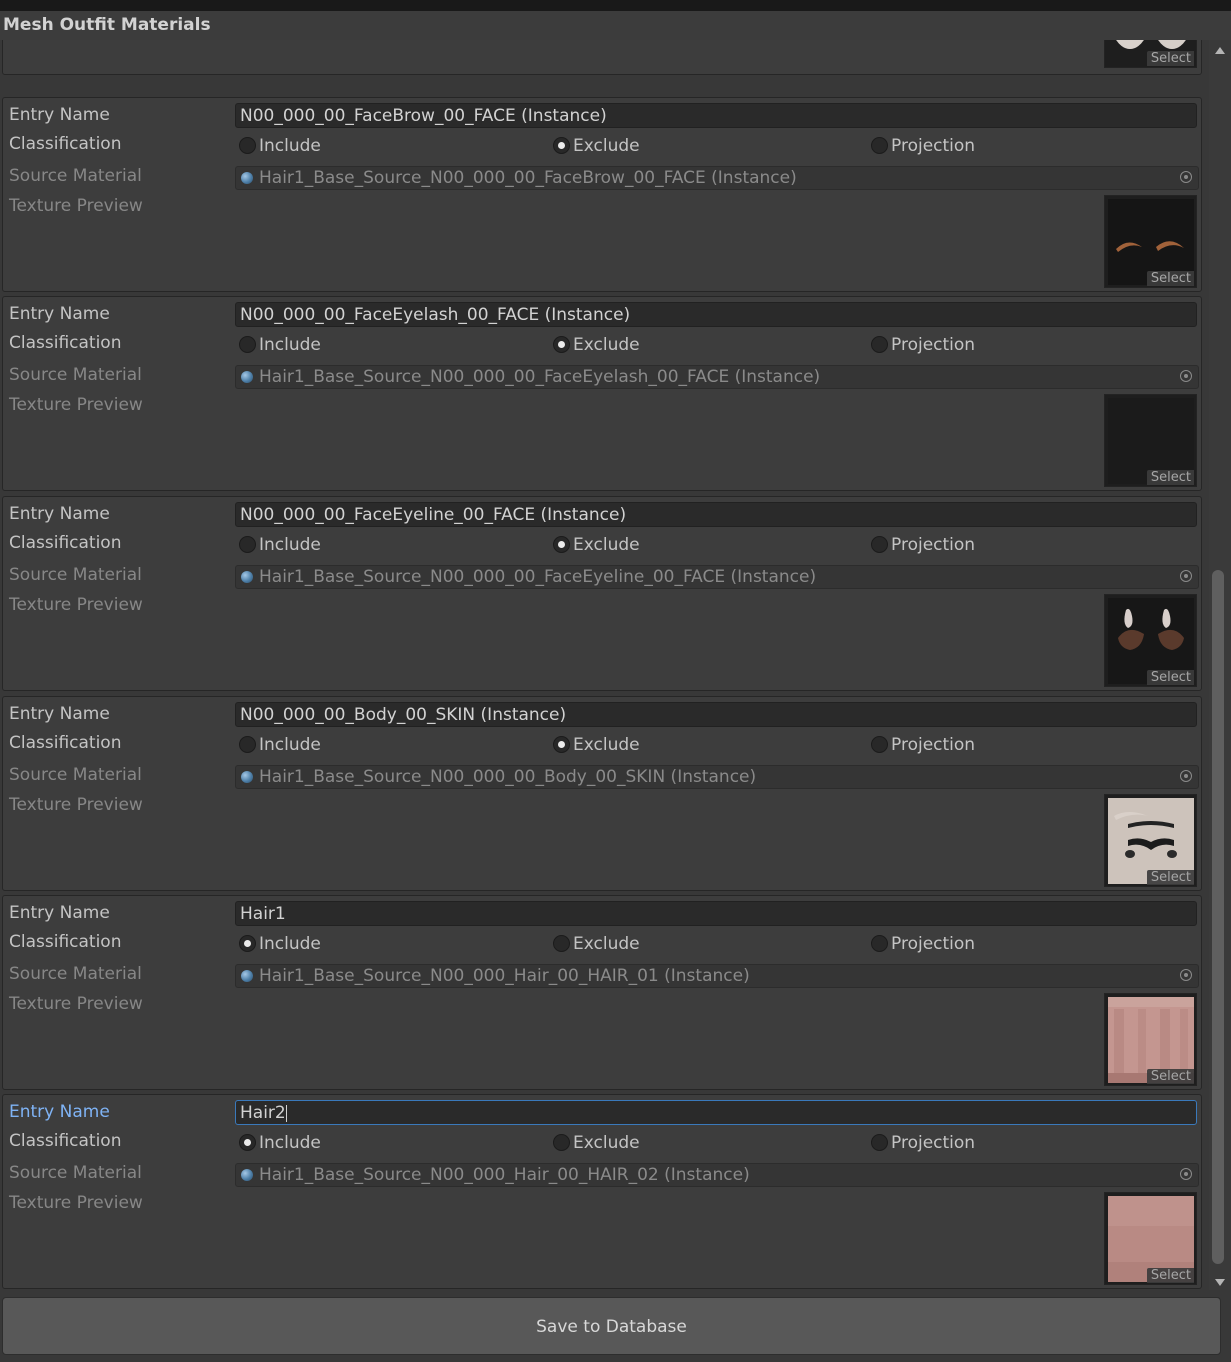 This screenshot has height=1362, width=1231. I want to click on entry-name-field: Hair1, so click(716, 913).